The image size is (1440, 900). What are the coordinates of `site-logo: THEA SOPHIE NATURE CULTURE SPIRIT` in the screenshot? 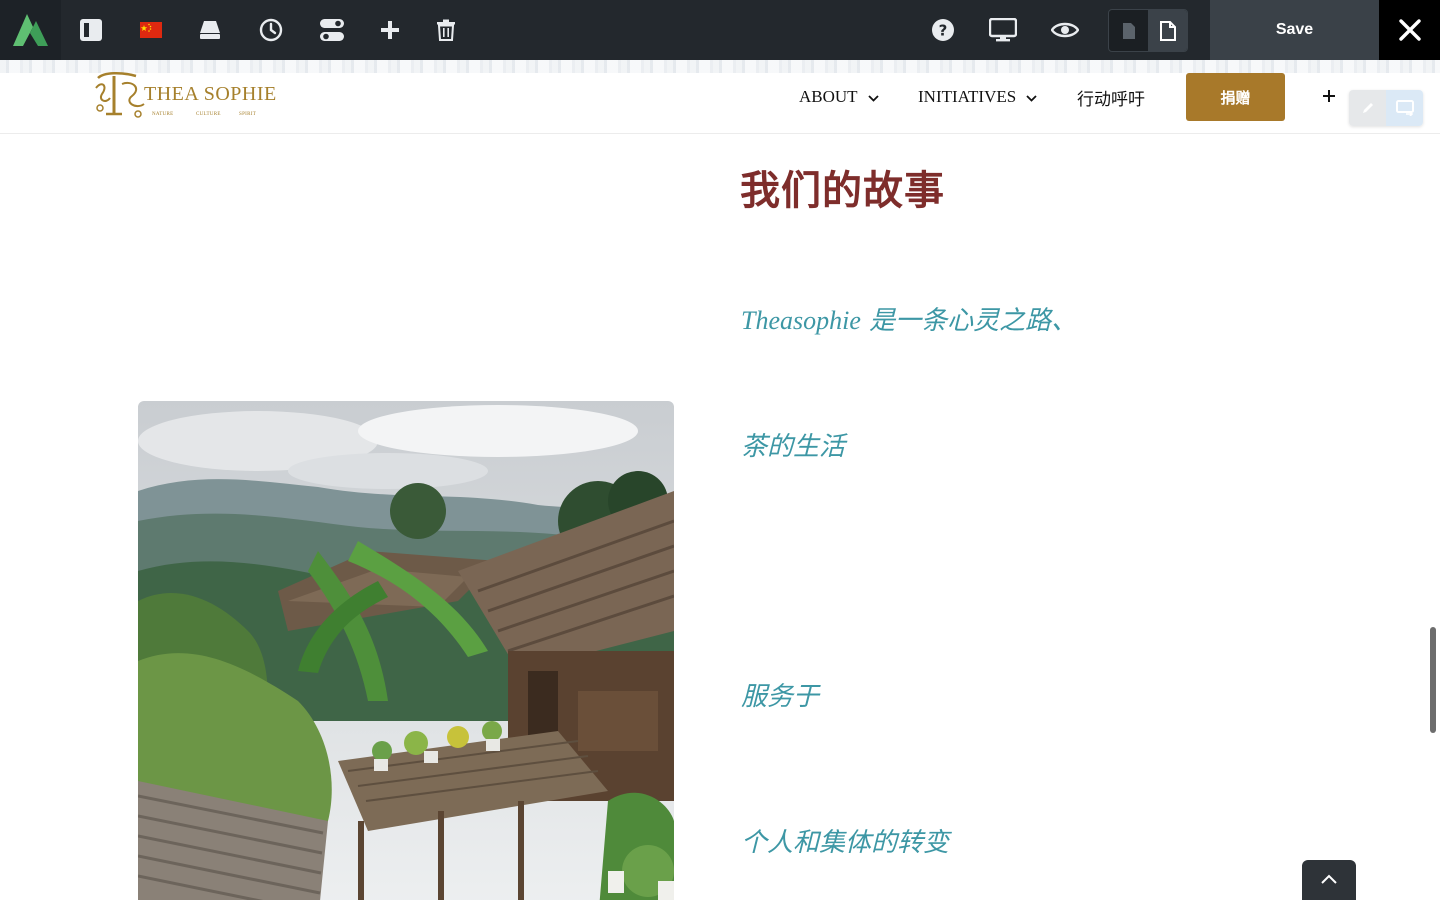 It's located at (184, 96).